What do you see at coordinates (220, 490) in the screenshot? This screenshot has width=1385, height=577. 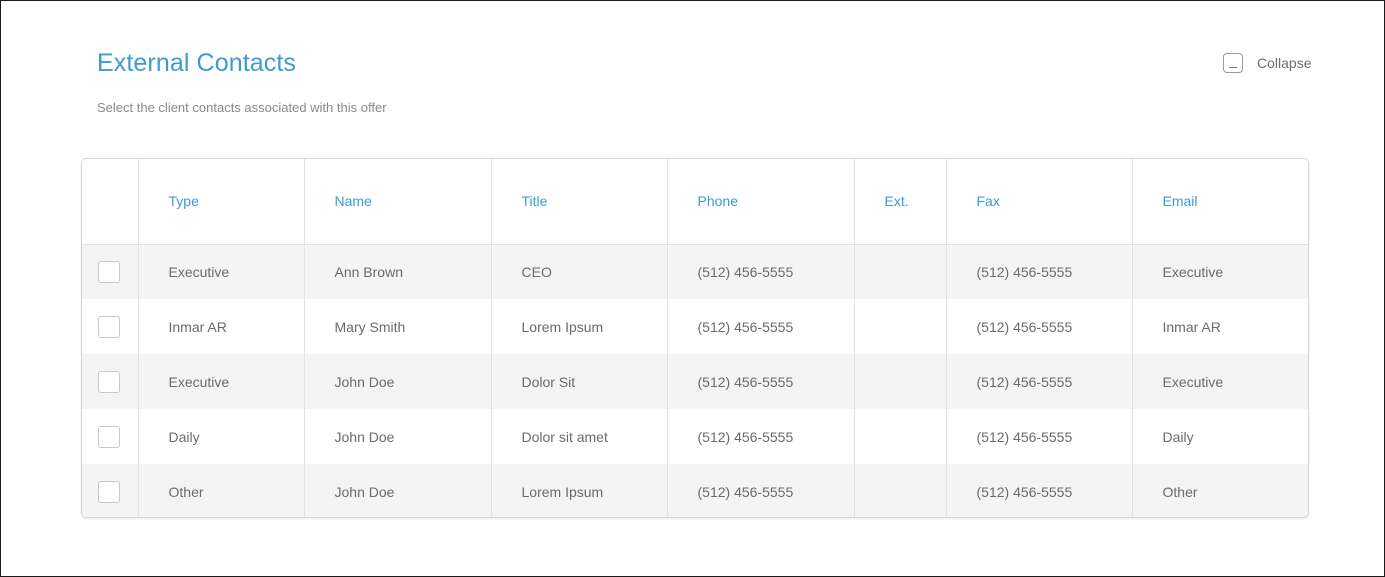 I see `cell-type: Other` at bounding box center [220, 490].